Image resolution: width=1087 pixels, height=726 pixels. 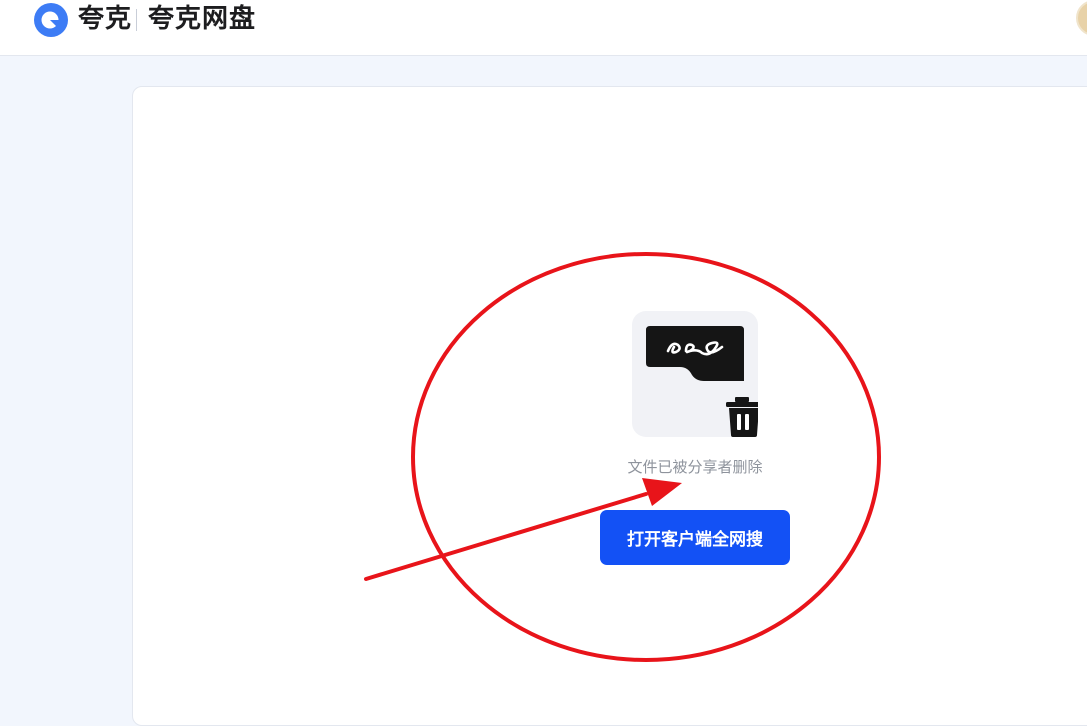 What do you see at coordinates (742, 417) in the screenshot?
I see `trash-icon` at bounding box center [742, 417].